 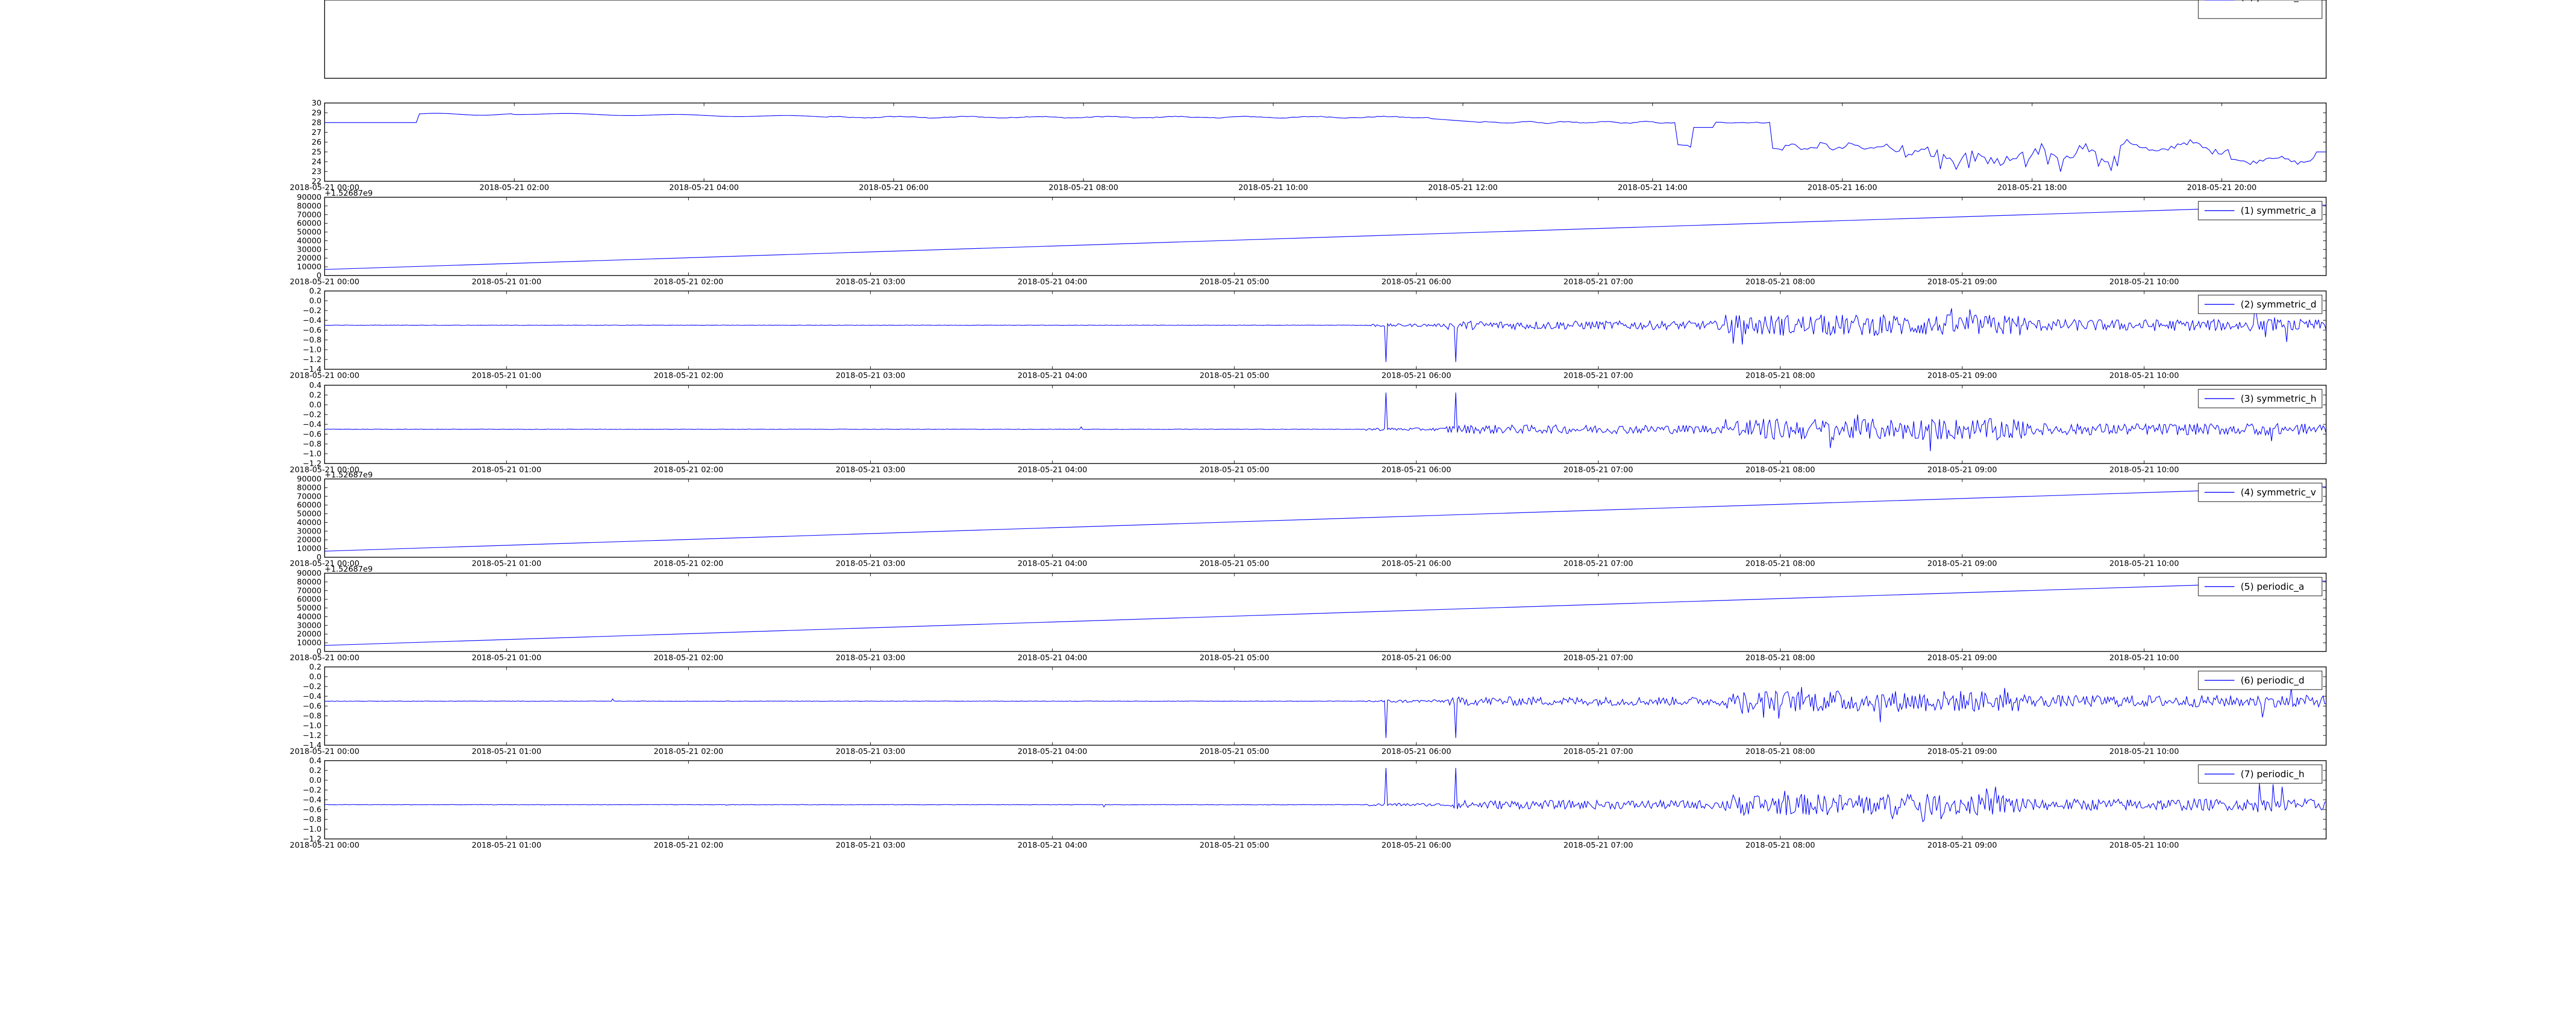 I want to click on y-tick-label: 20000, so click(x=309, y=540).